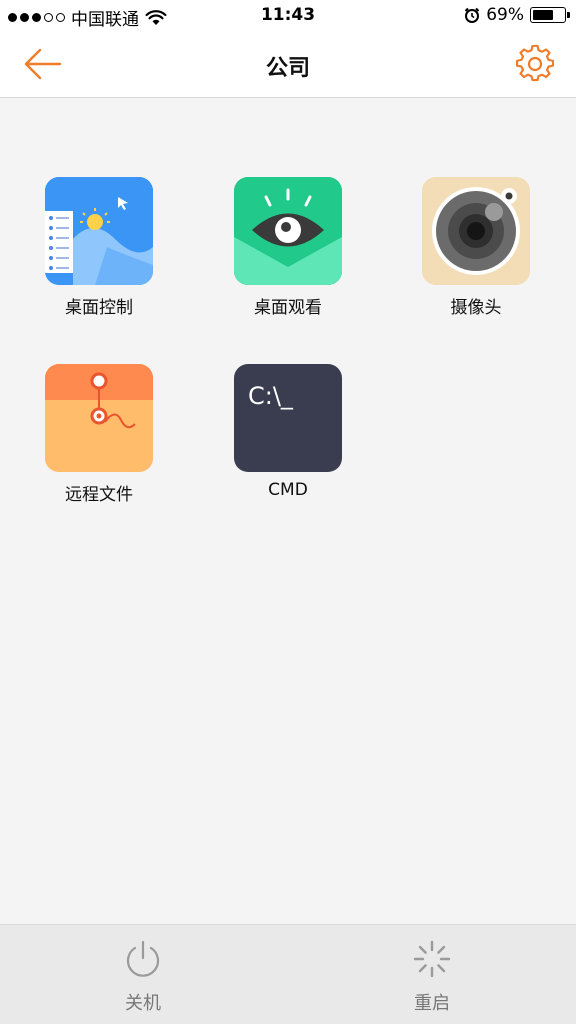 The width and height of the screenshot is (576, 1024). What do you see at coordinates (99, 418) in the screenshot?
I see `zip-file-icon` at bounding box center [99, 418].